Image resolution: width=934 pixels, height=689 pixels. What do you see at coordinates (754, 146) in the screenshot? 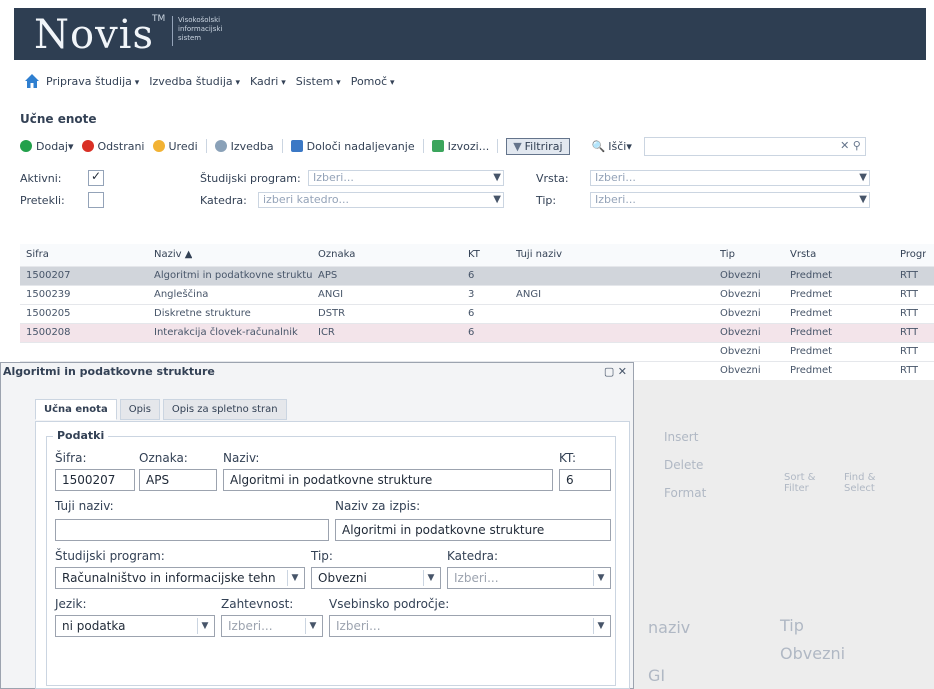
I see `search-input: ✕ ⚲` at bounding box center [754, 146].